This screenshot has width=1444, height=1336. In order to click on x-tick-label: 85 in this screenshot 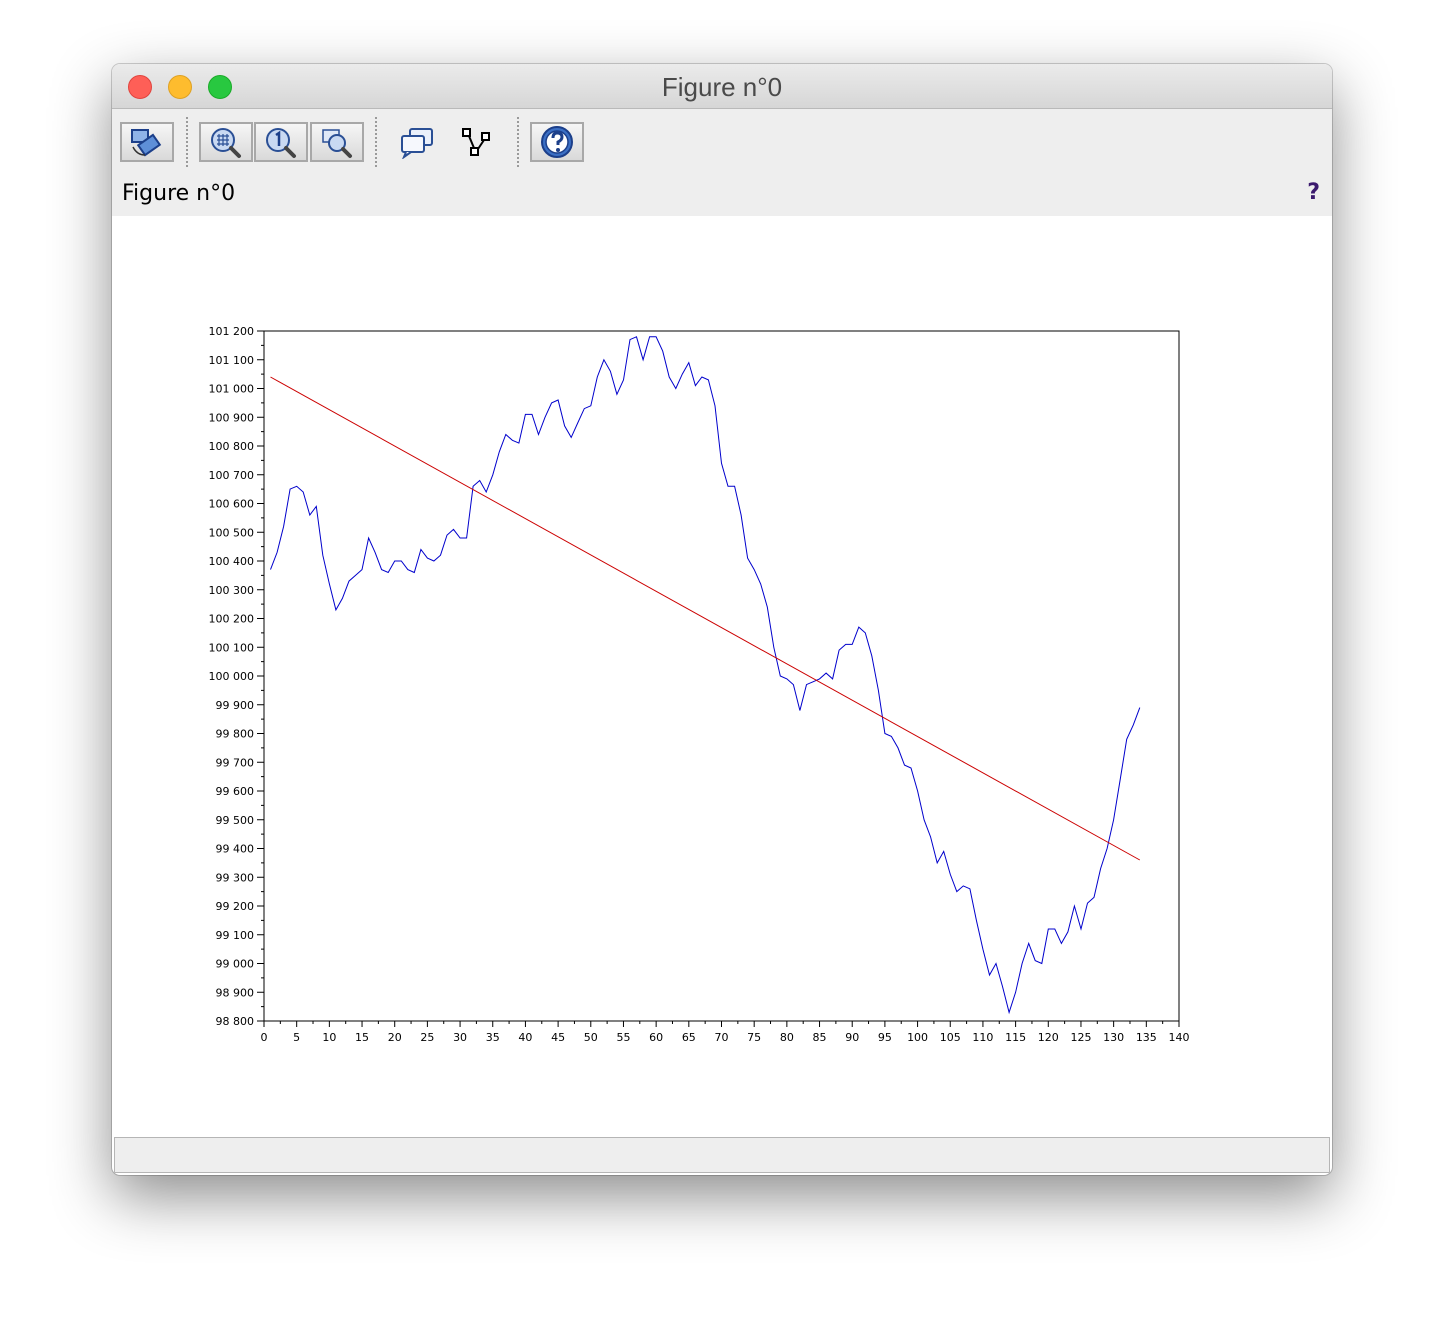, I will do `click(820, 1037)`.